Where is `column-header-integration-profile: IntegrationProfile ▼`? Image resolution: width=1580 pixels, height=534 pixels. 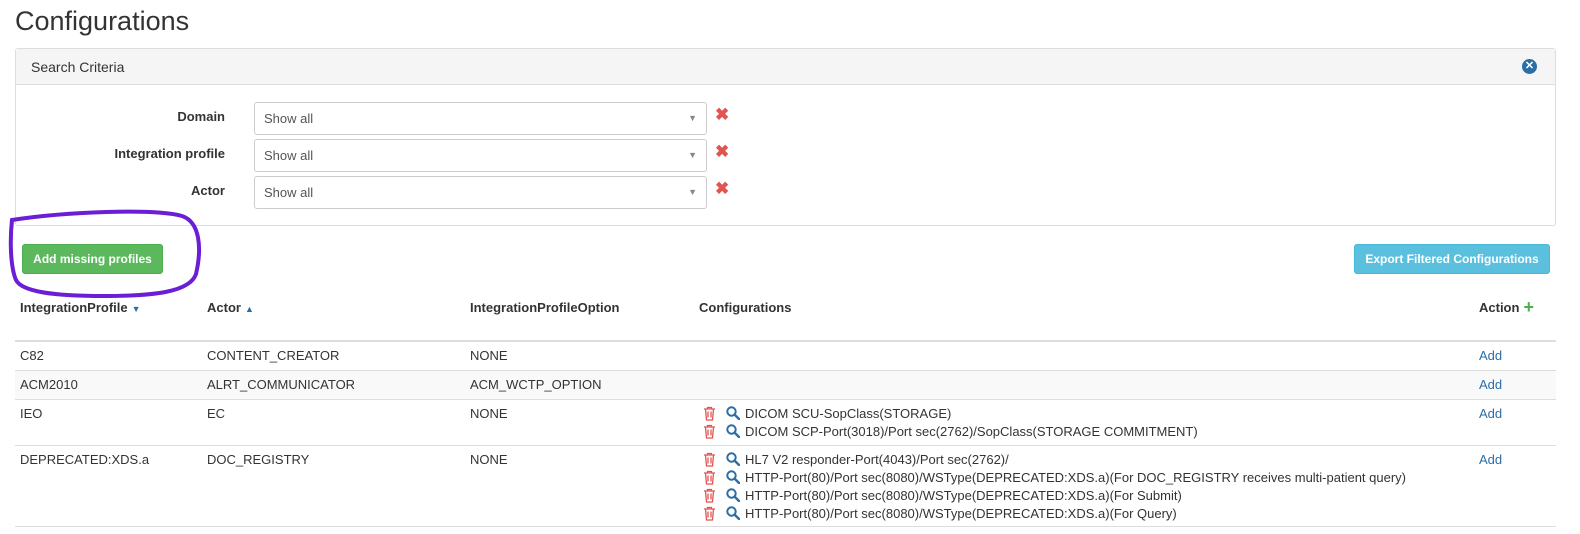
column-header-integration-profile: IntegrationProfile ▼ is located at coordinates (80, 307).